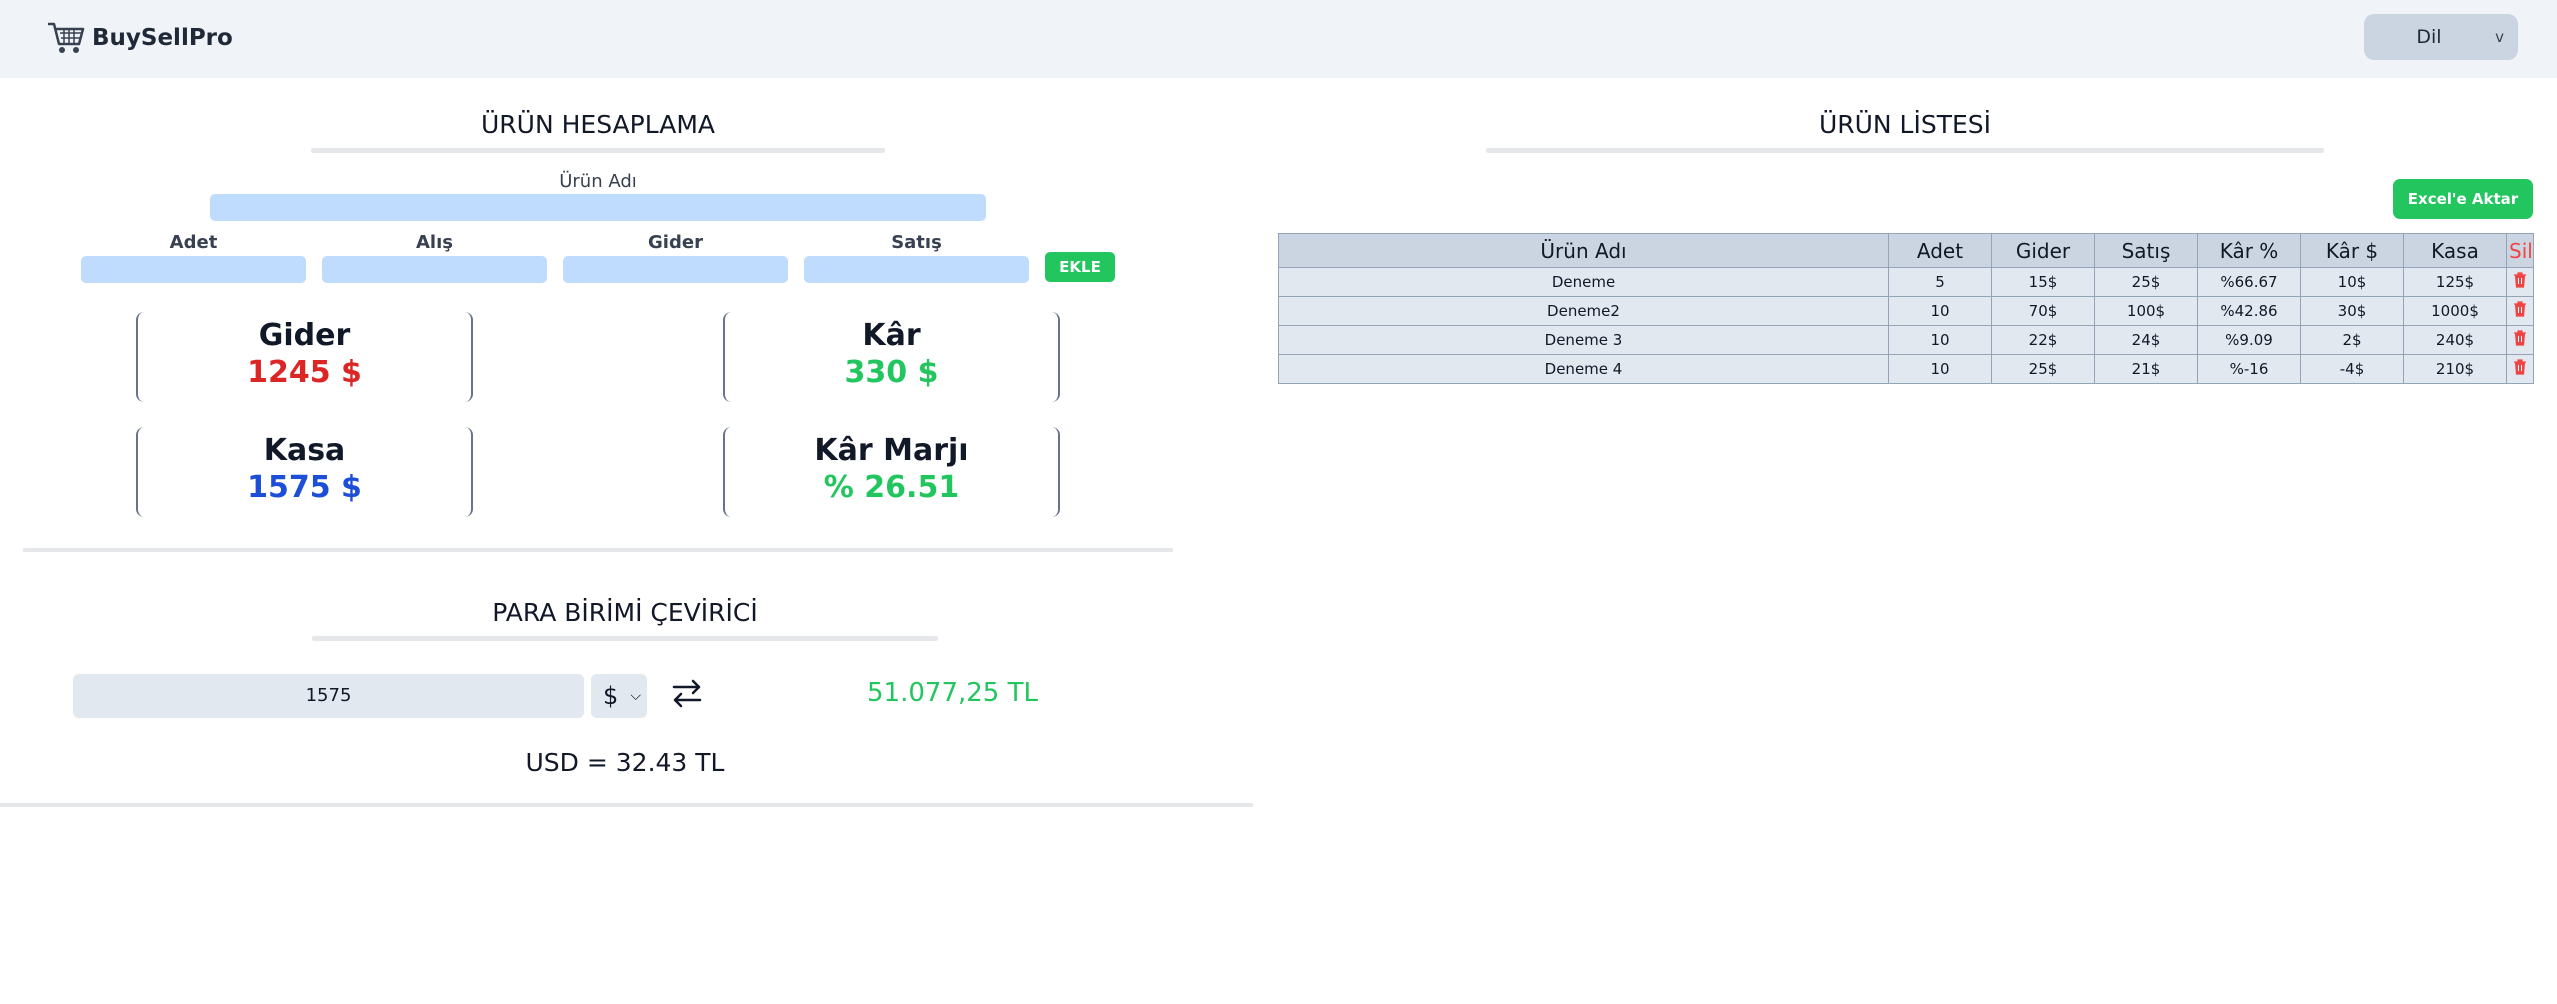 Image resolution: width=2557 pixels, height=1004 pixels. What do you see at coordinates (916, 269) in the screenshot?
I see `satis-input` at bounding box center [916, 269].